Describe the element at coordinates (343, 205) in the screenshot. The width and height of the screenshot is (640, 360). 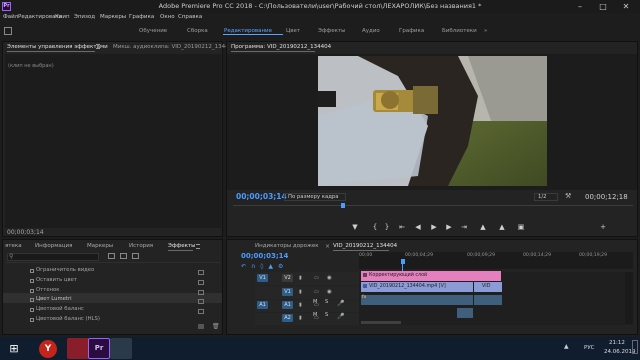
I see `playhead-indicator` at that location.